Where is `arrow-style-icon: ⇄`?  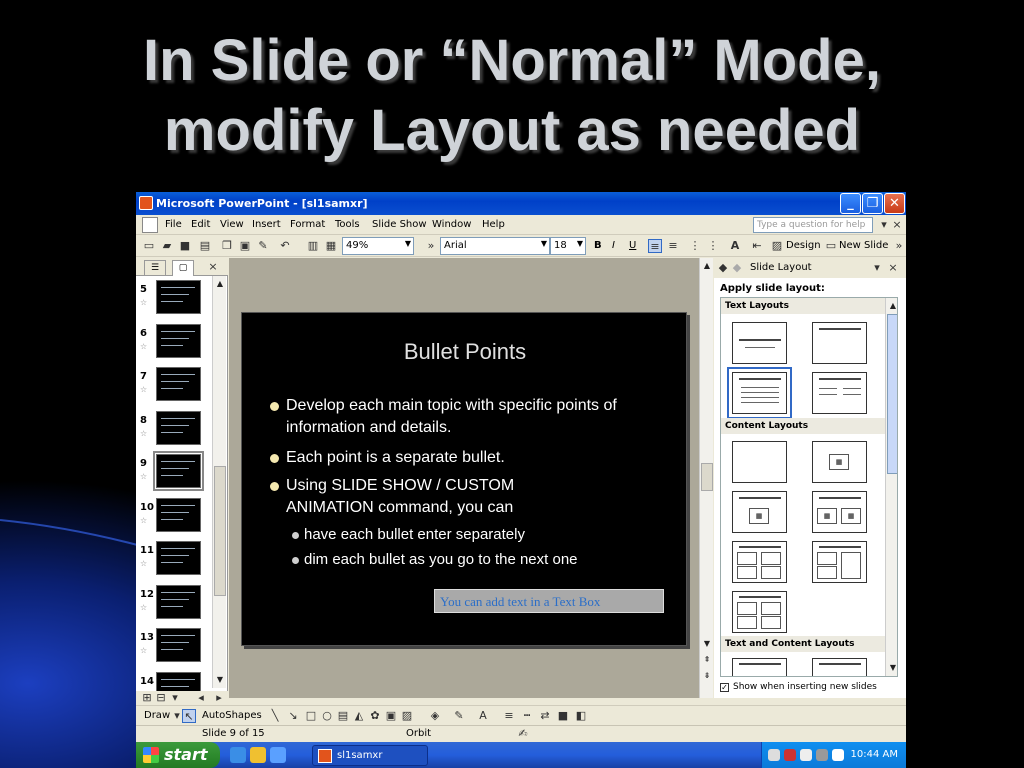 arrow-style-icon: ⇄ is located at coordinates (545, 716).